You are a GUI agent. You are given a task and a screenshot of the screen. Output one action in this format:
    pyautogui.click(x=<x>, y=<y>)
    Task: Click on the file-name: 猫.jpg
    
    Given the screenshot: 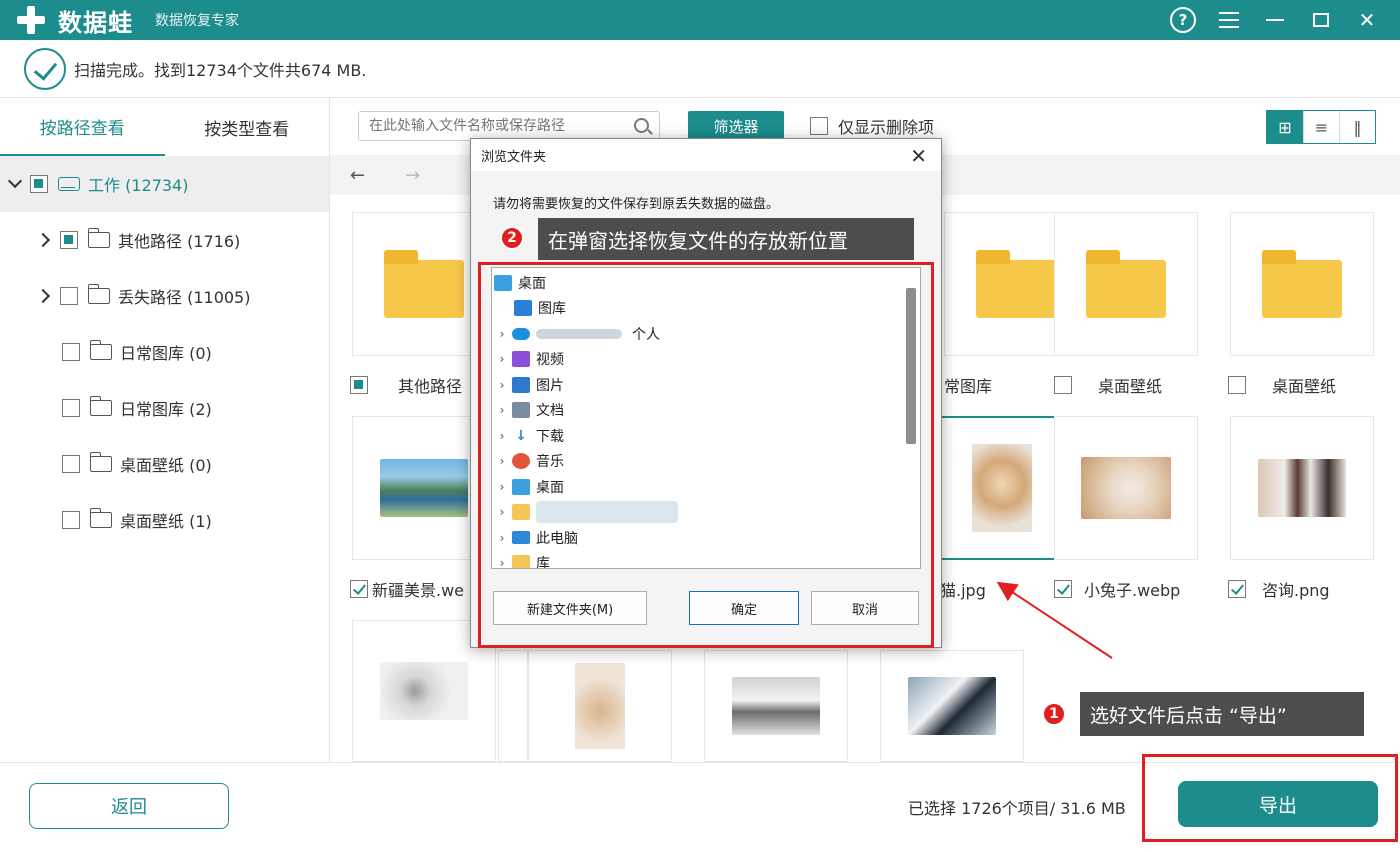 What is the action you would take?
    pyautogui.click(x=963, y=590)
    